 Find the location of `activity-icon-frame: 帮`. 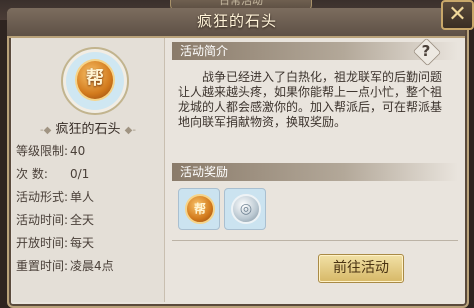

activity-icon-frame: 帮 is located at coordinates (95, 81).